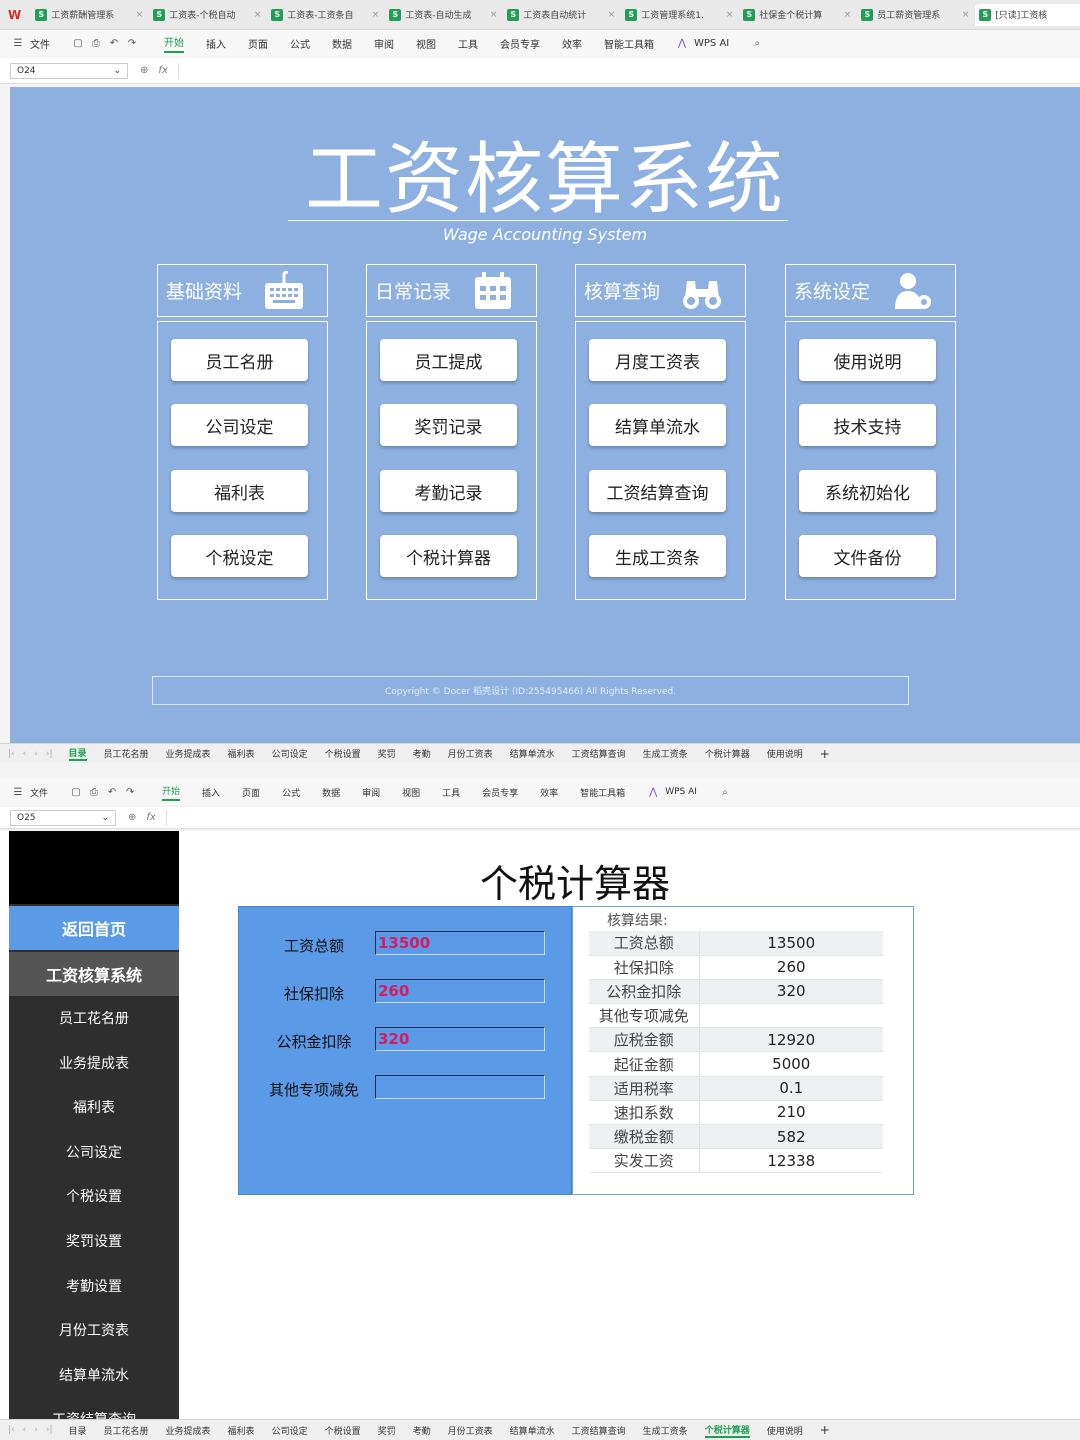 This screenshot has height=1440, width=1080. What do you see at coordinates (239, 360) in the screenshot?
I see `btn-employee-roster: 员工名册` at bounding box center [239, 360].